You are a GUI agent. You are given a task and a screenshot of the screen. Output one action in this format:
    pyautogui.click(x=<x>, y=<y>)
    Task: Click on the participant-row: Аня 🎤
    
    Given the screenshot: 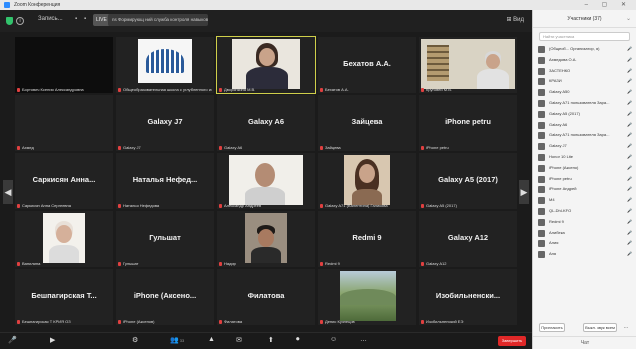 What is the action you would take?
    pyautogui.click(x=584, y=254)
    